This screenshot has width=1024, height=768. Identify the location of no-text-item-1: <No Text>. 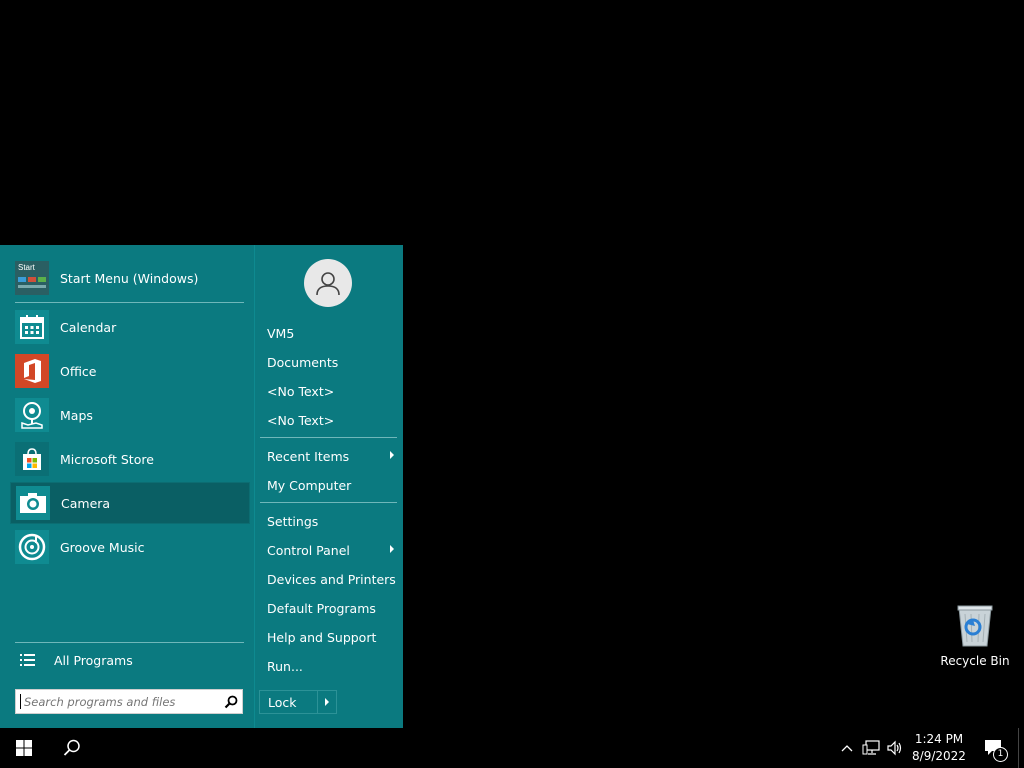
(329, 391).